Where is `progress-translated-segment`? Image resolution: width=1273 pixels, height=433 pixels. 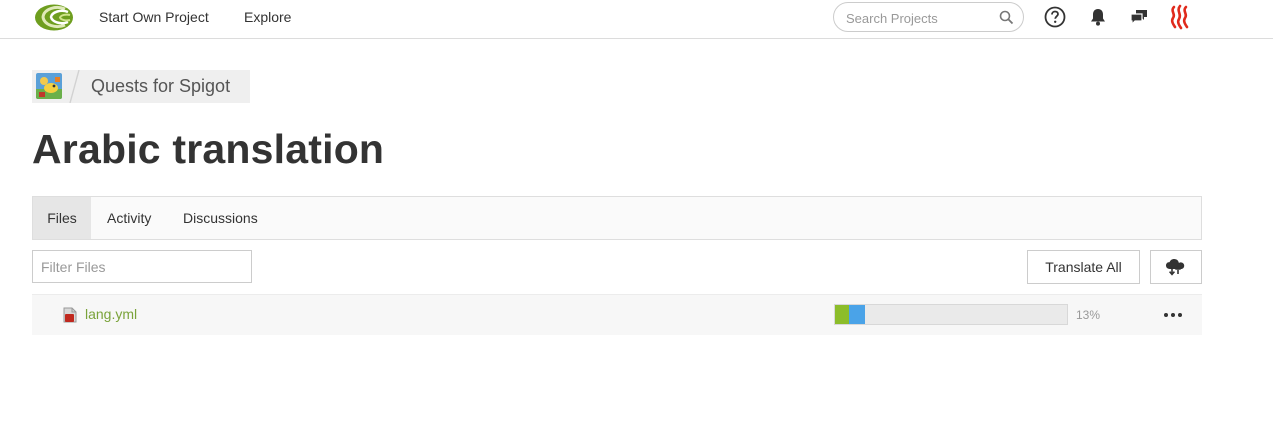 progress-translated-segment is located at coordinates (857, 314).